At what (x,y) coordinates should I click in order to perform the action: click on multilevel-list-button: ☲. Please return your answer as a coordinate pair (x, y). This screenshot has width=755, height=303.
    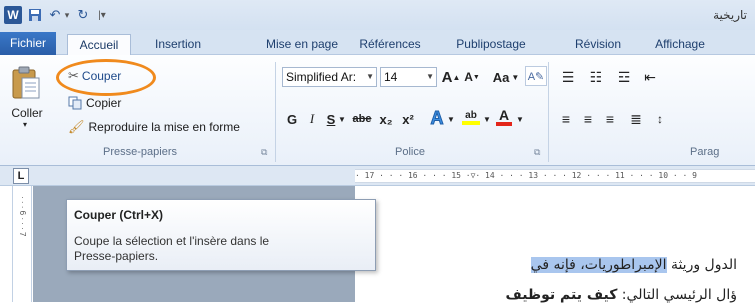
    Looking at the image, I should click on (624, 77).